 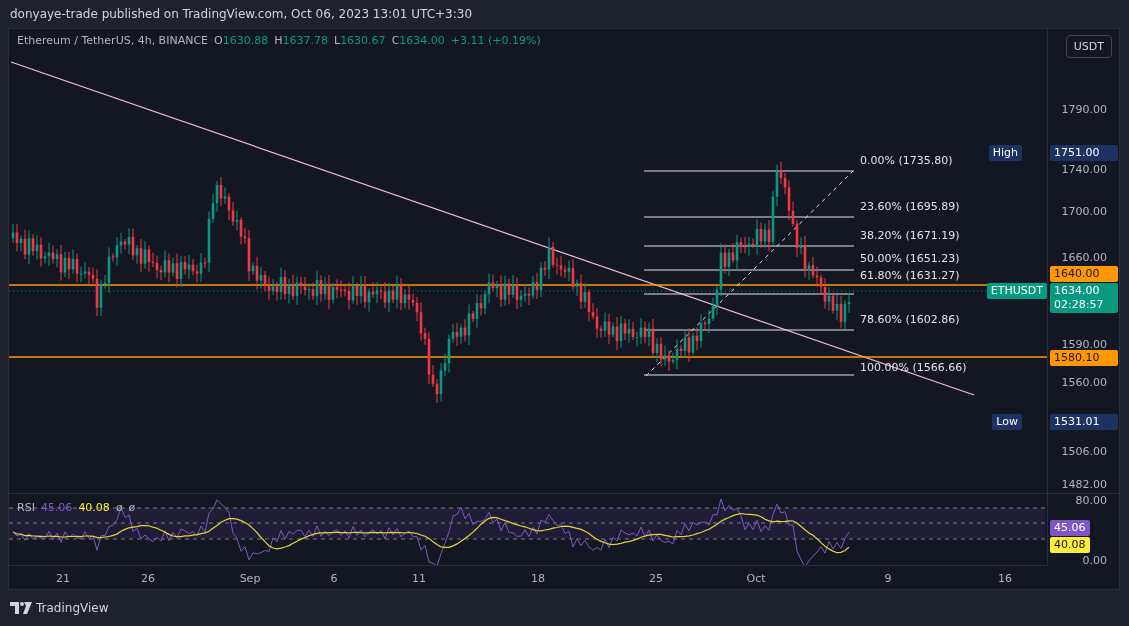 I want to click on time-axis-label: 21, so click(x=63, y=578).